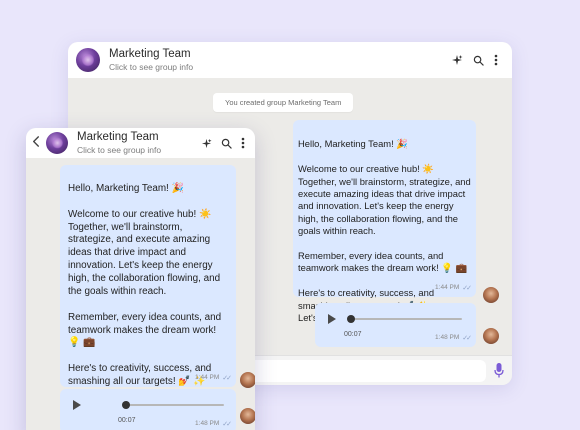  I want to click on back-arrow-icon, so click(36, 143).